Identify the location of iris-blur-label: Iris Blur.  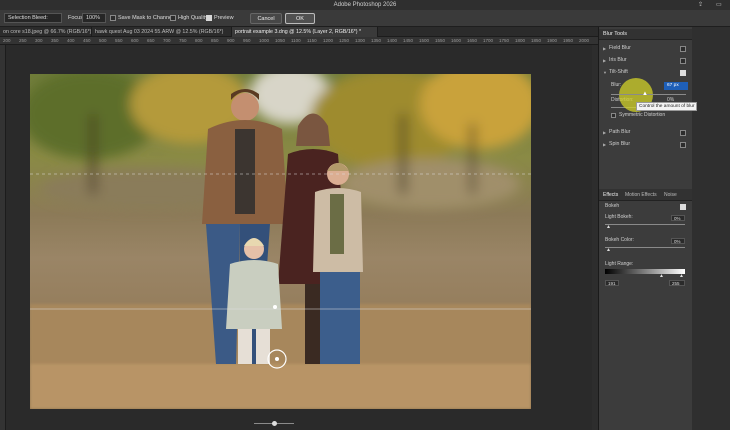
(618, 60).